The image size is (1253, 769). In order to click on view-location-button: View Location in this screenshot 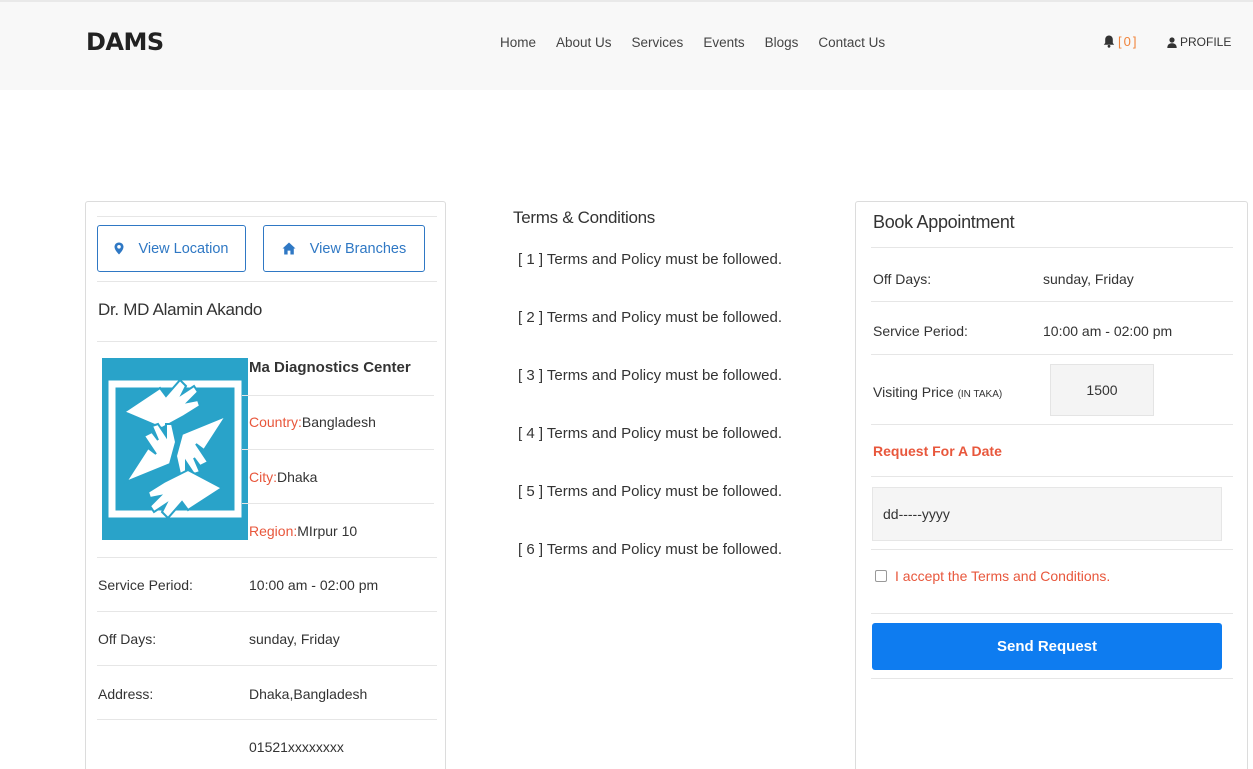, I will do `click(171, 248)`.